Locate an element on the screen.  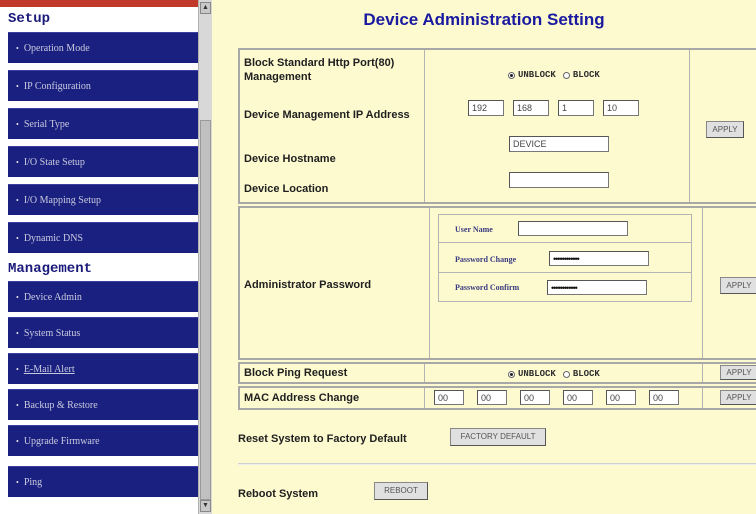
ip-octet-3: 1 is located at coordinates (576, 108).